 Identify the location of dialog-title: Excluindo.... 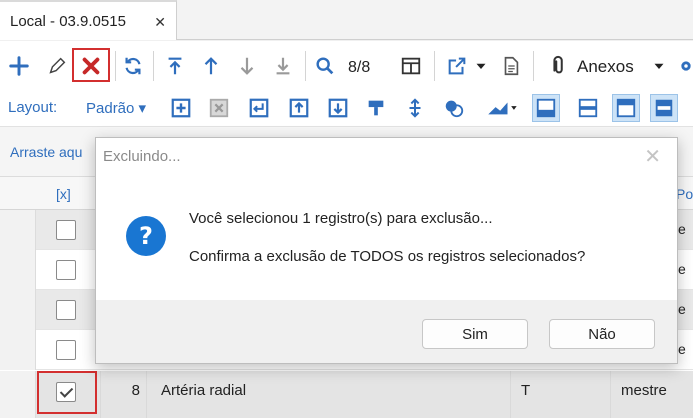
(142, 156).